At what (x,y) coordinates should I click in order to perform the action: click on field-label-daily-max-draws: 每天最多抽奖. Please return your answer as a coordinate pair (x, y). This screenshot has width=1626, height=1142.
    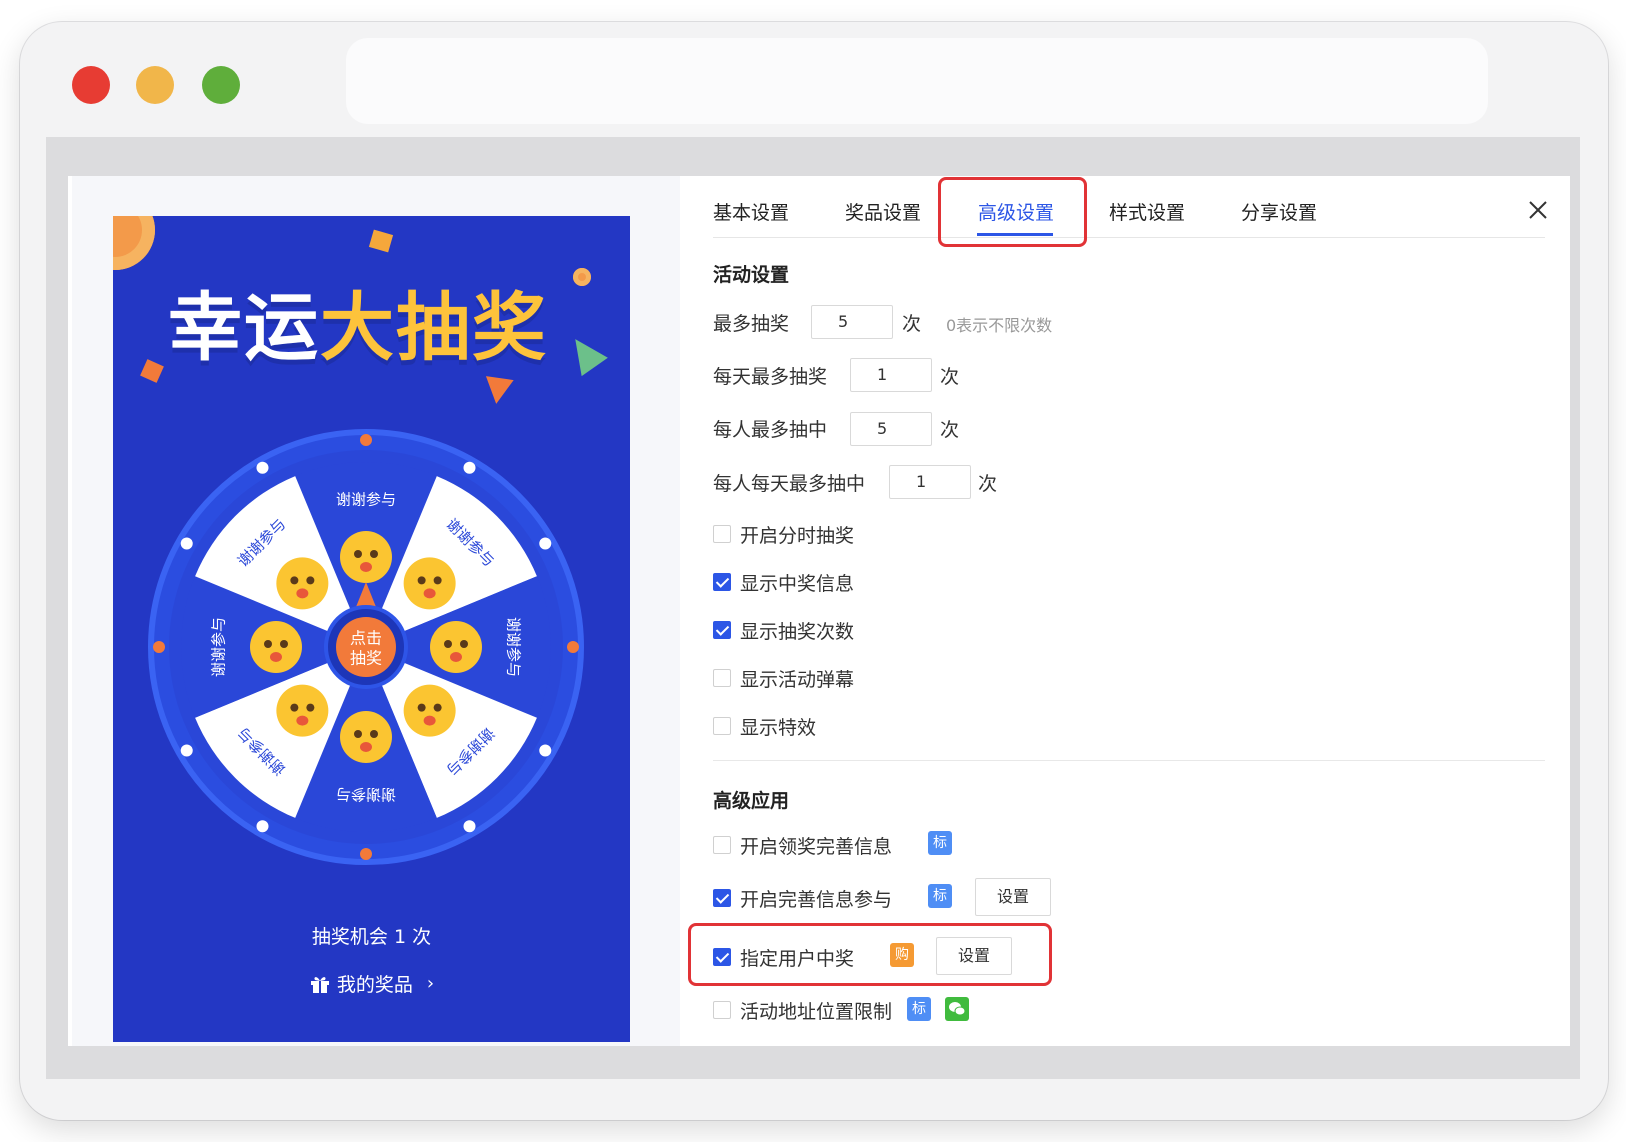
    Looking at the image, I should click on (770, 377).